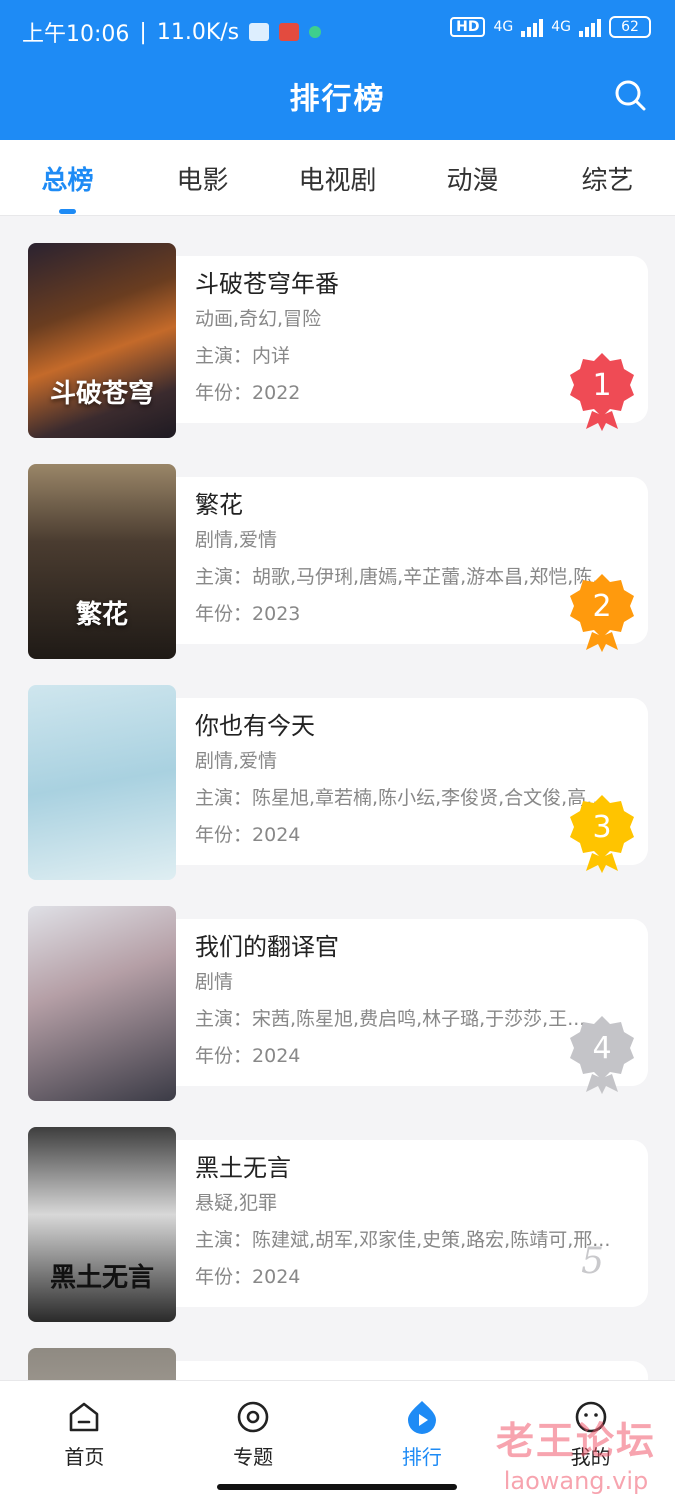 Image resolution: width=675 pixels, height=1500 pixels. I want to click on cast-value: 内详, so click(271, 356).